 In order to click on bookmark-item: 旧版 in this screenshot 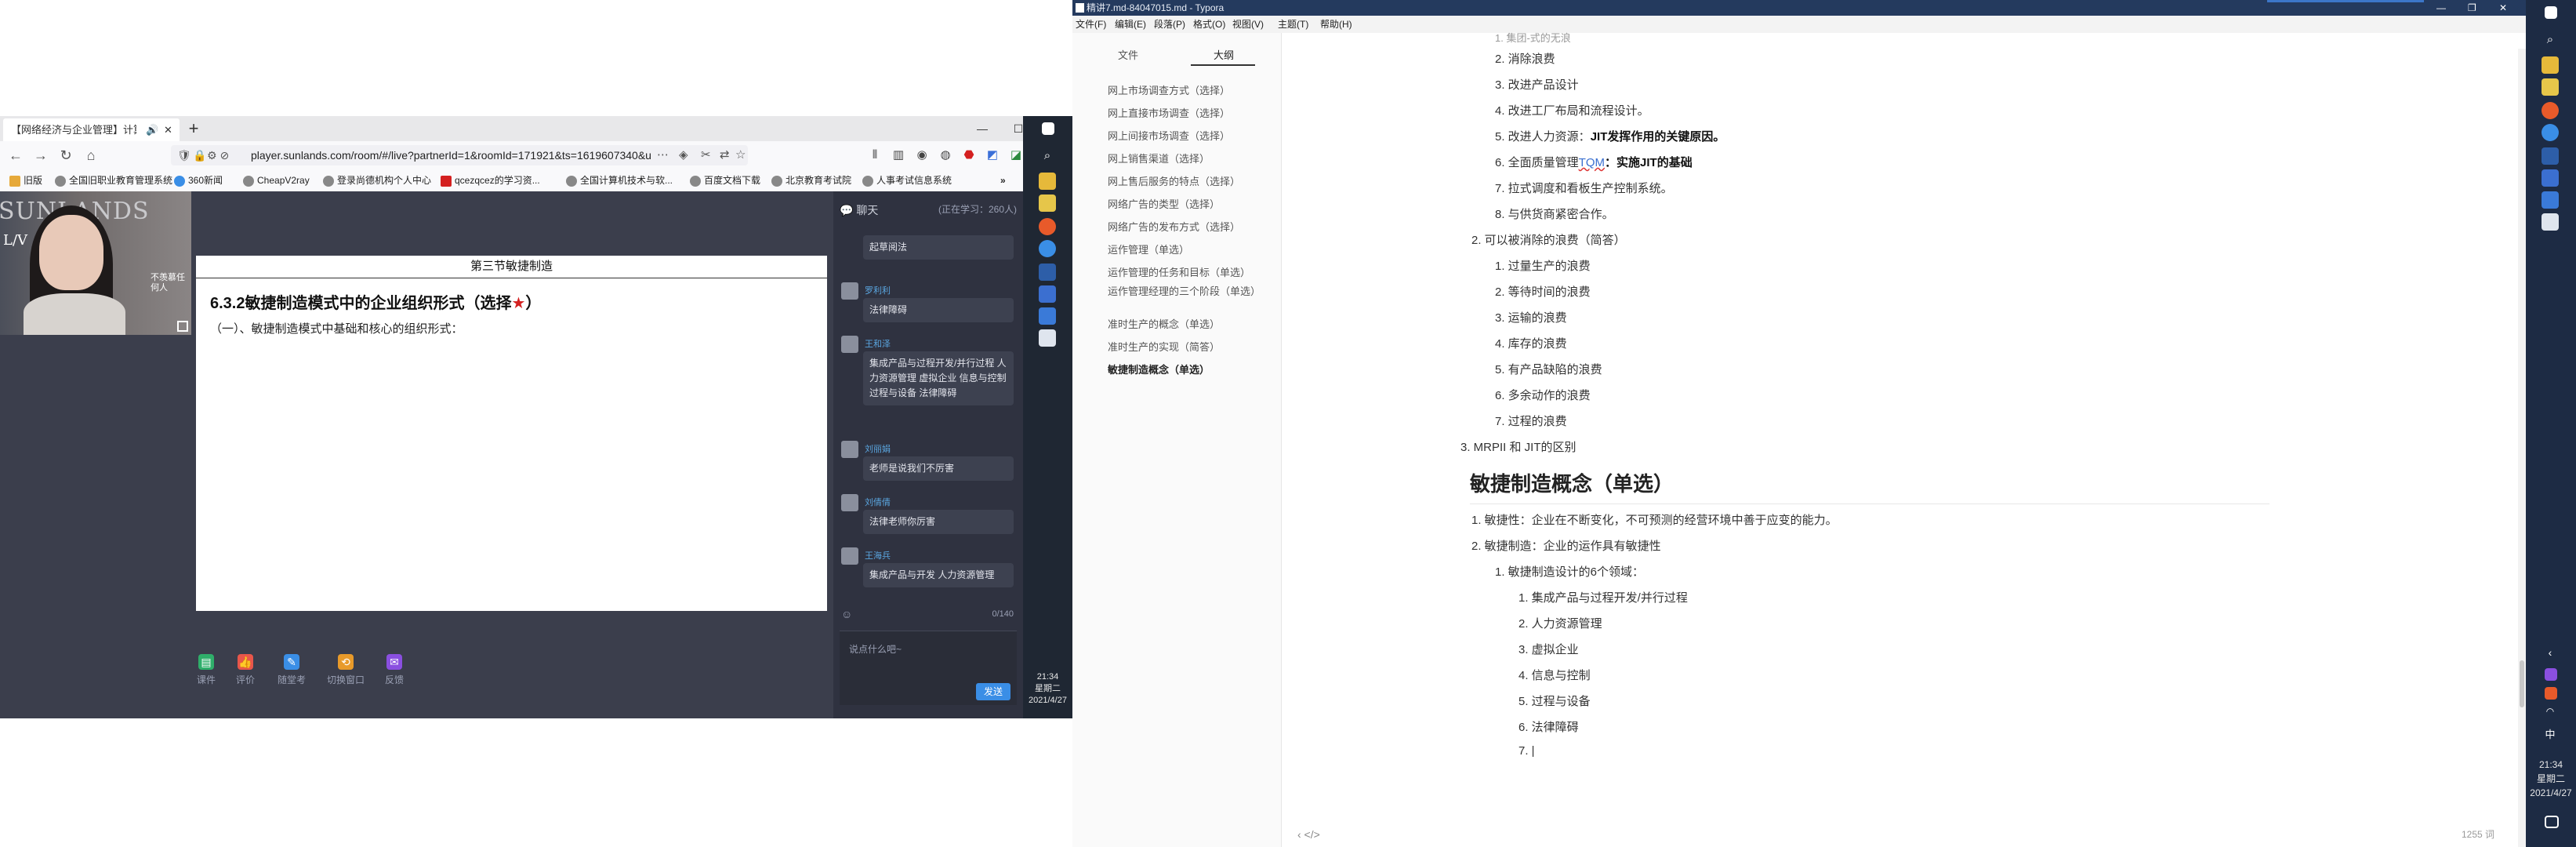, I will do `click(25, 180)`.